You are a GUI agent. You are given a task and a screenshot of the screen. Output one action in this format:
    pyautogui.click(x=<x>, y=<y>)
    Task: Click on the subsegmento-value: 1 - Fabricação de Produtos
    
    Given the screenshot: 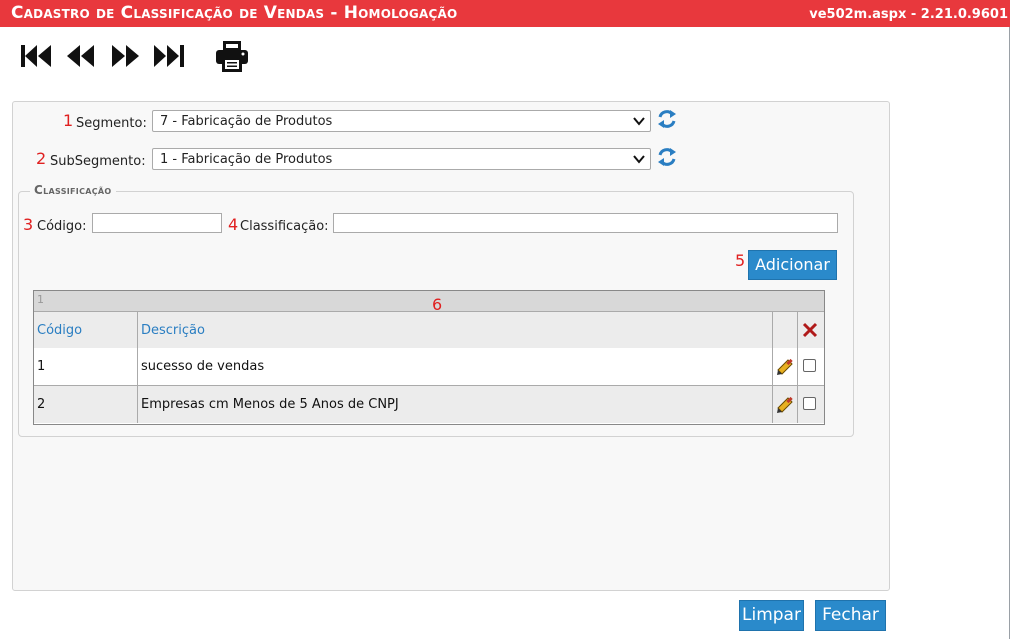 What is the action you would take?
    pyautogui.click(x=246, y=159)
    